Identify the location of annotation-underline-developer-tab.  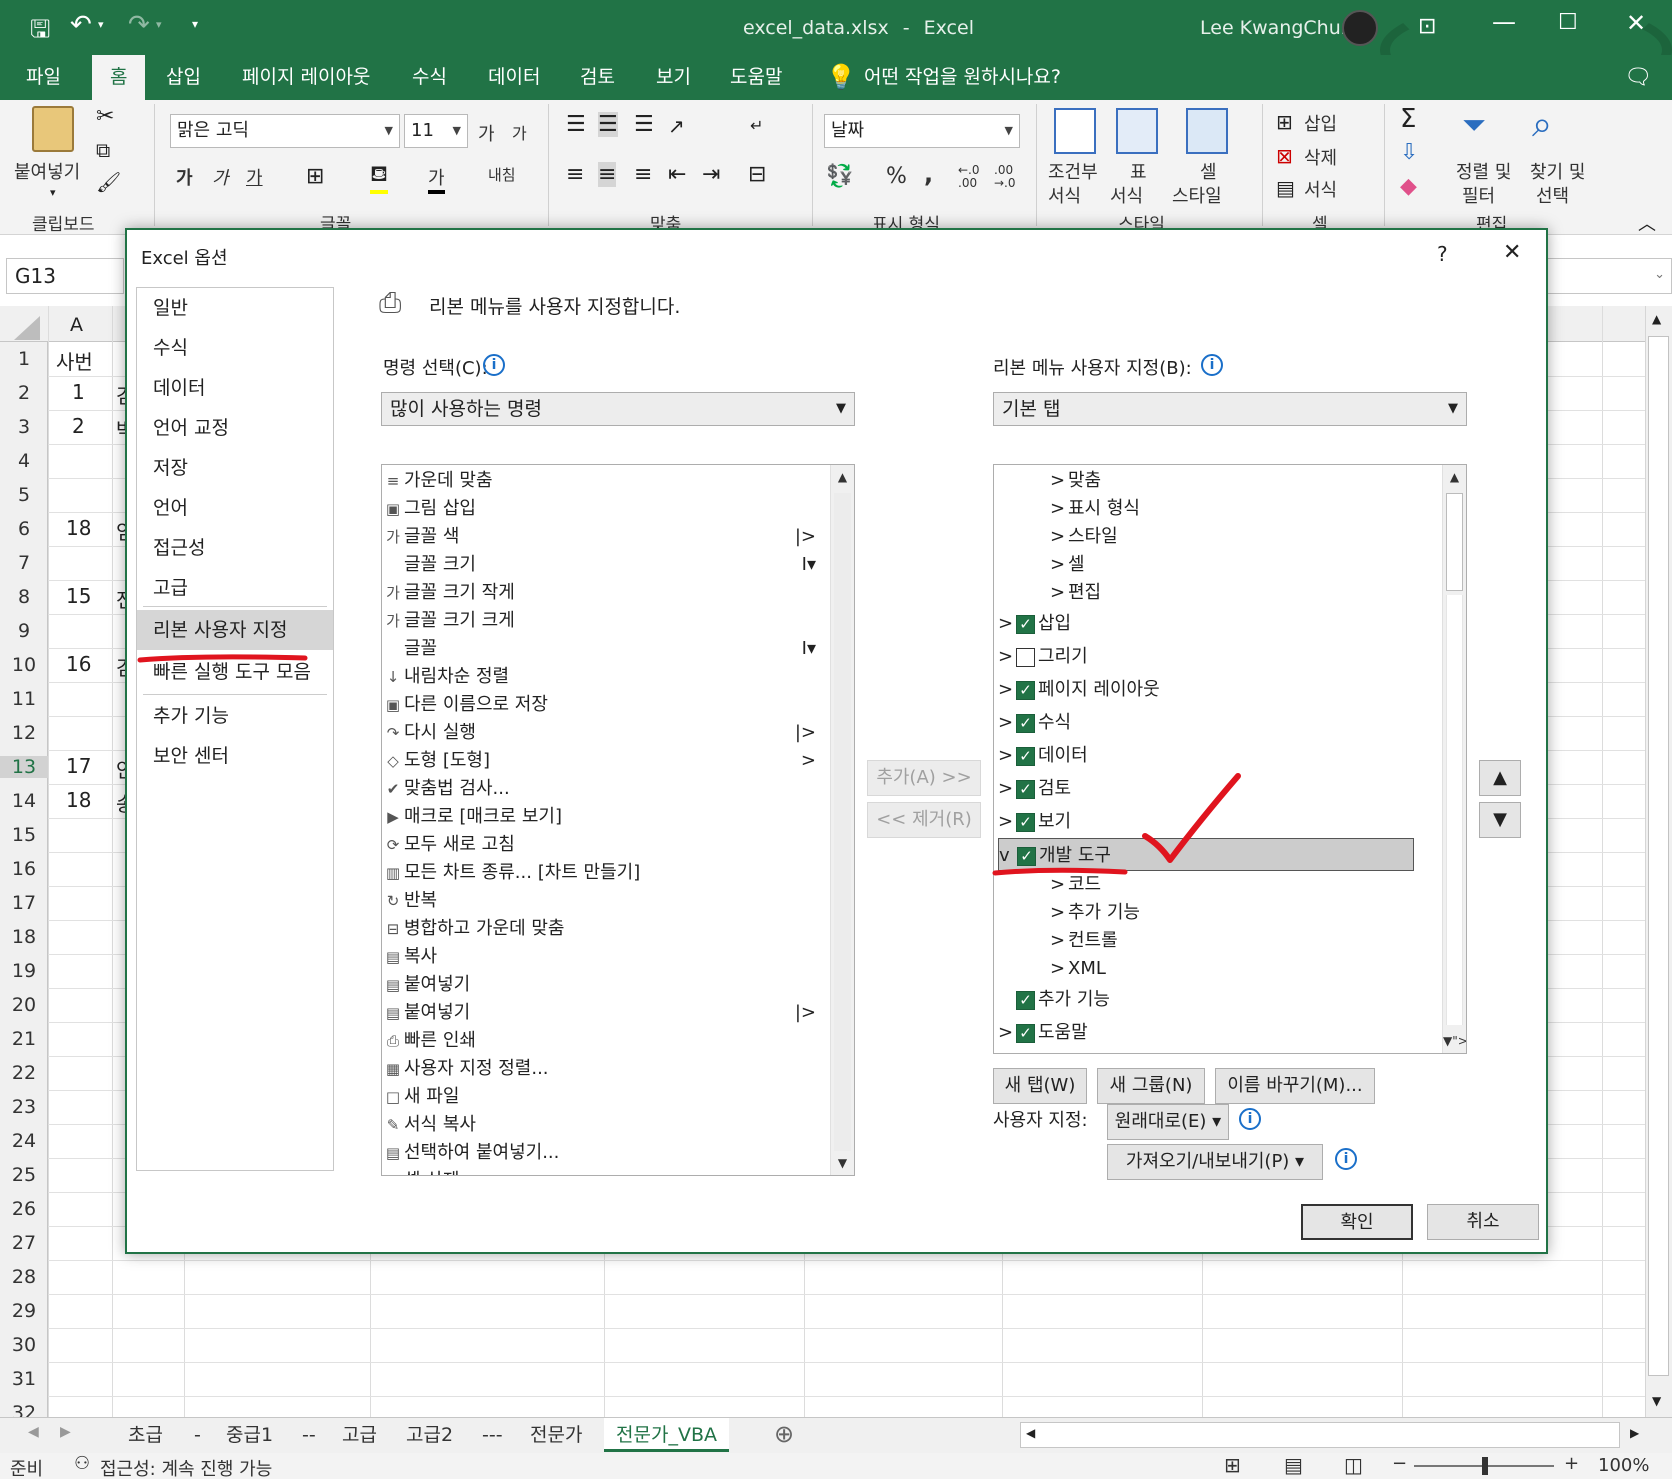
(1060, 871).